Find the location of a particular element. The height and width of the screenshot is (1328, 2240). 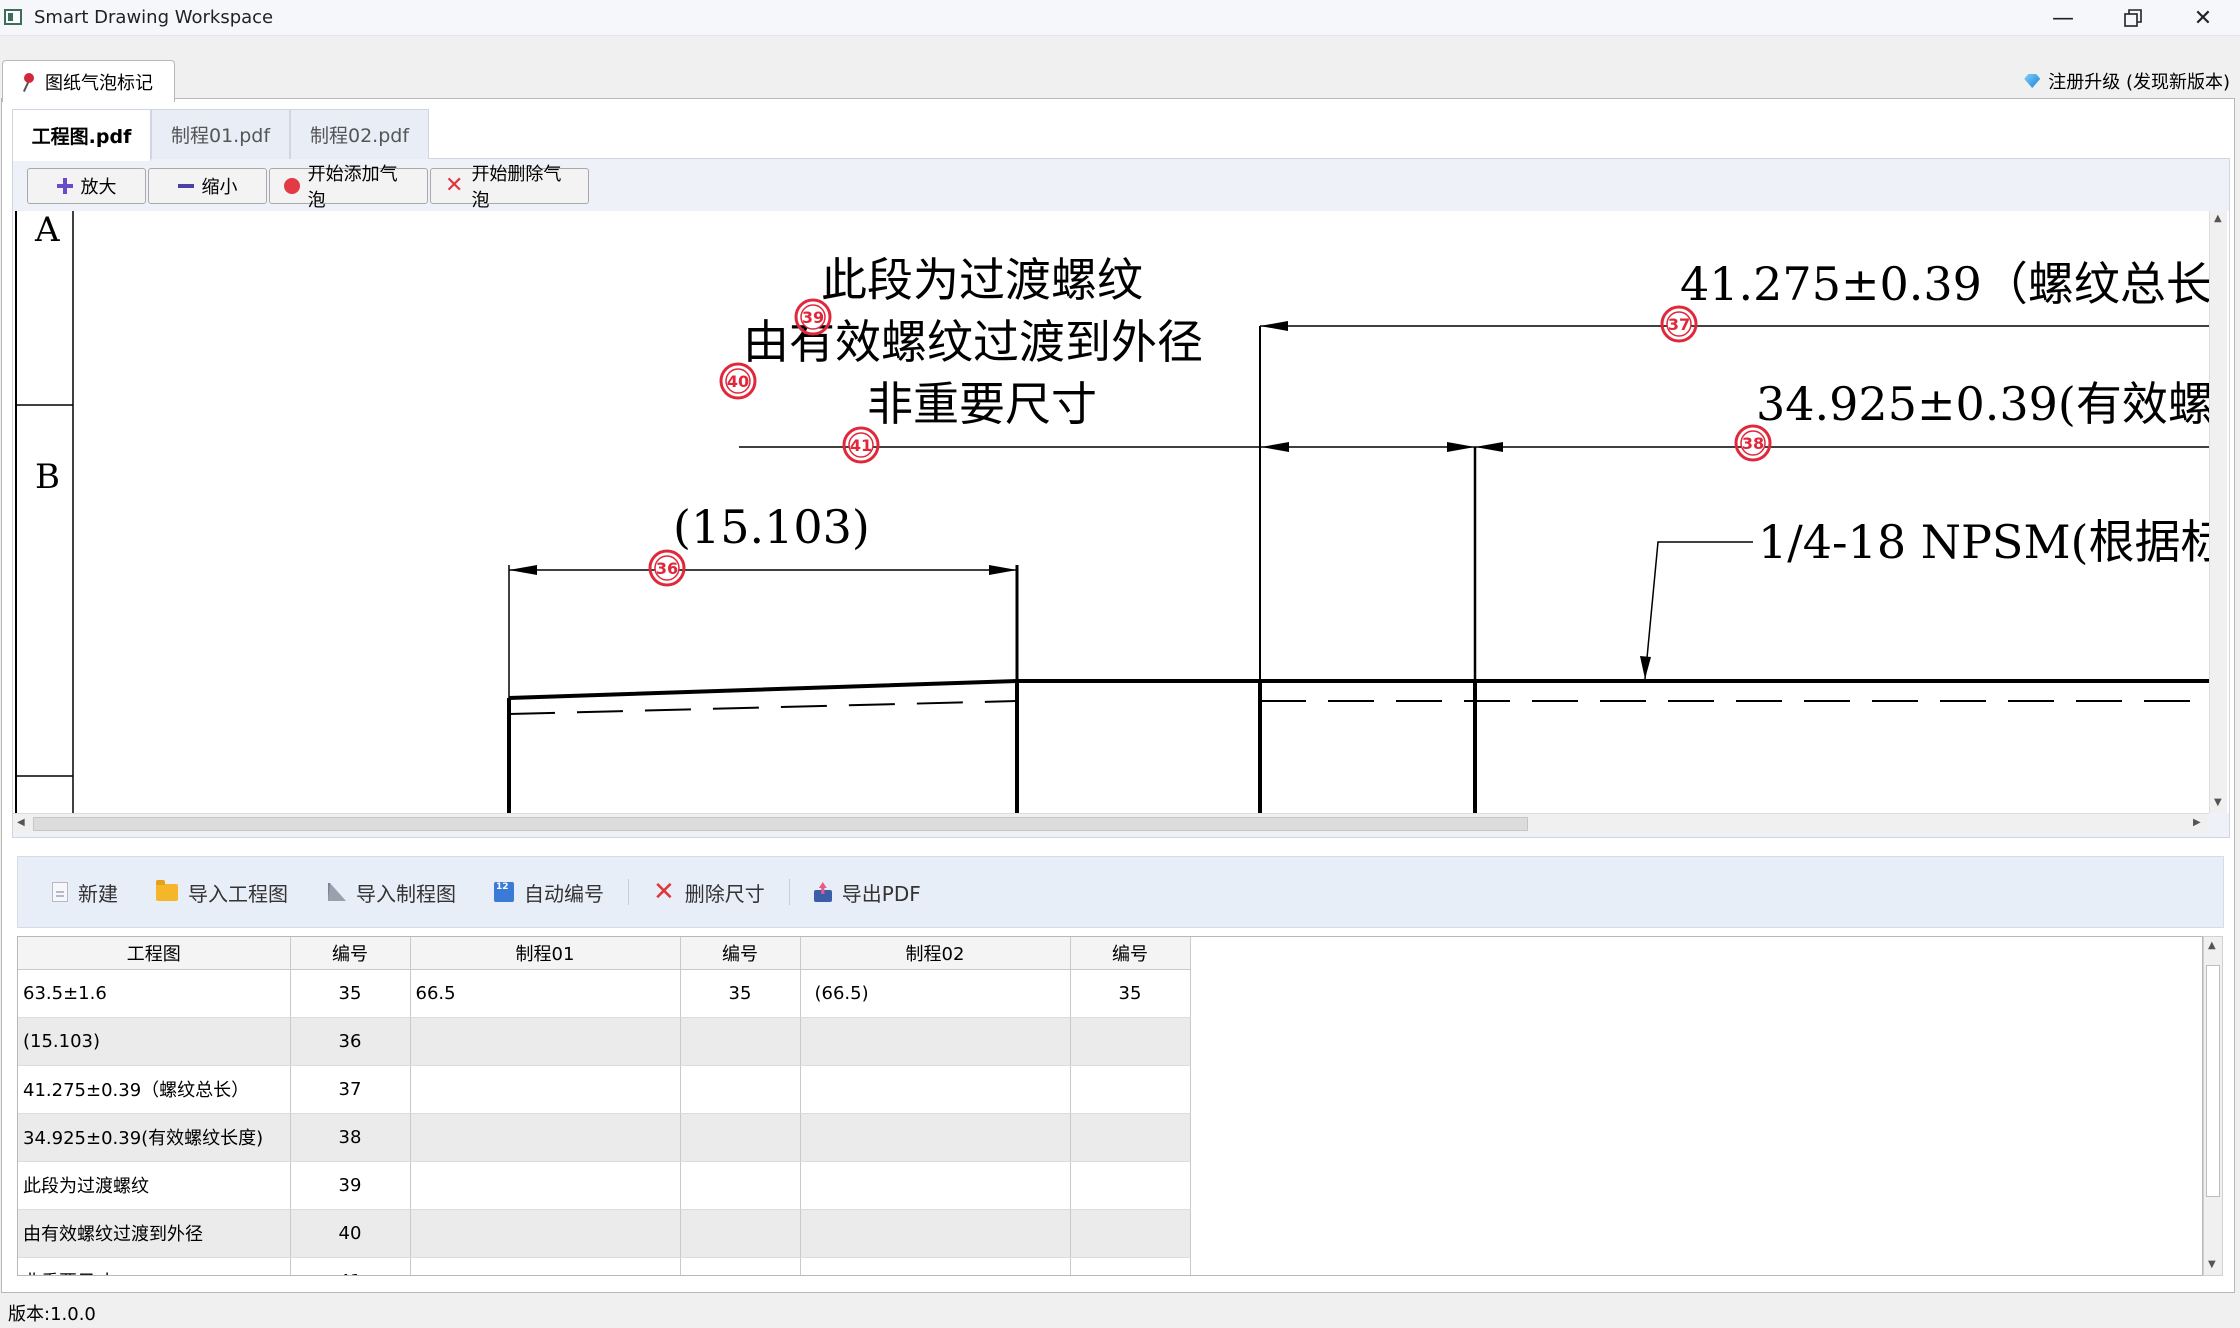

drawing-horizontal-scrollbar: ◀ ▶ is located at coordinates (1111, 823).